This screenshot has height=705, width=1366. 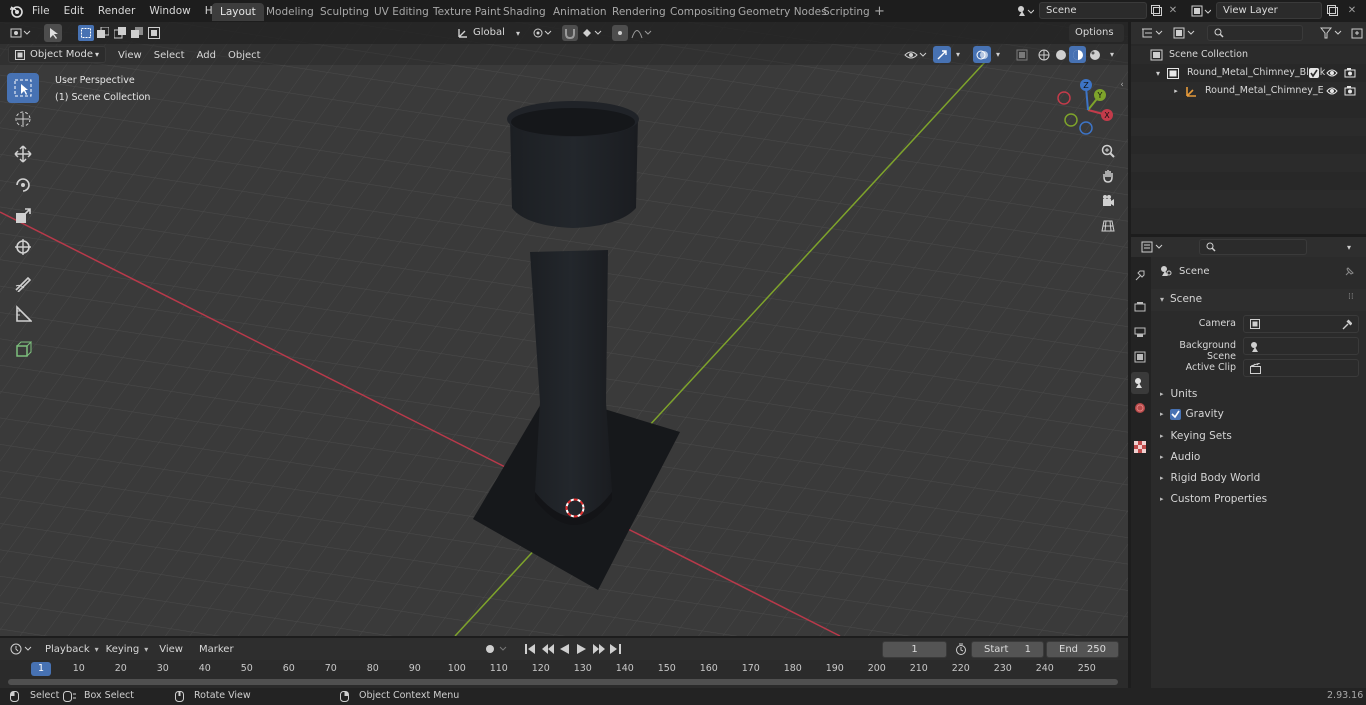 I want to click on sidebar-expand-chevron-icon: ‹, so click(x=1122, y=85).